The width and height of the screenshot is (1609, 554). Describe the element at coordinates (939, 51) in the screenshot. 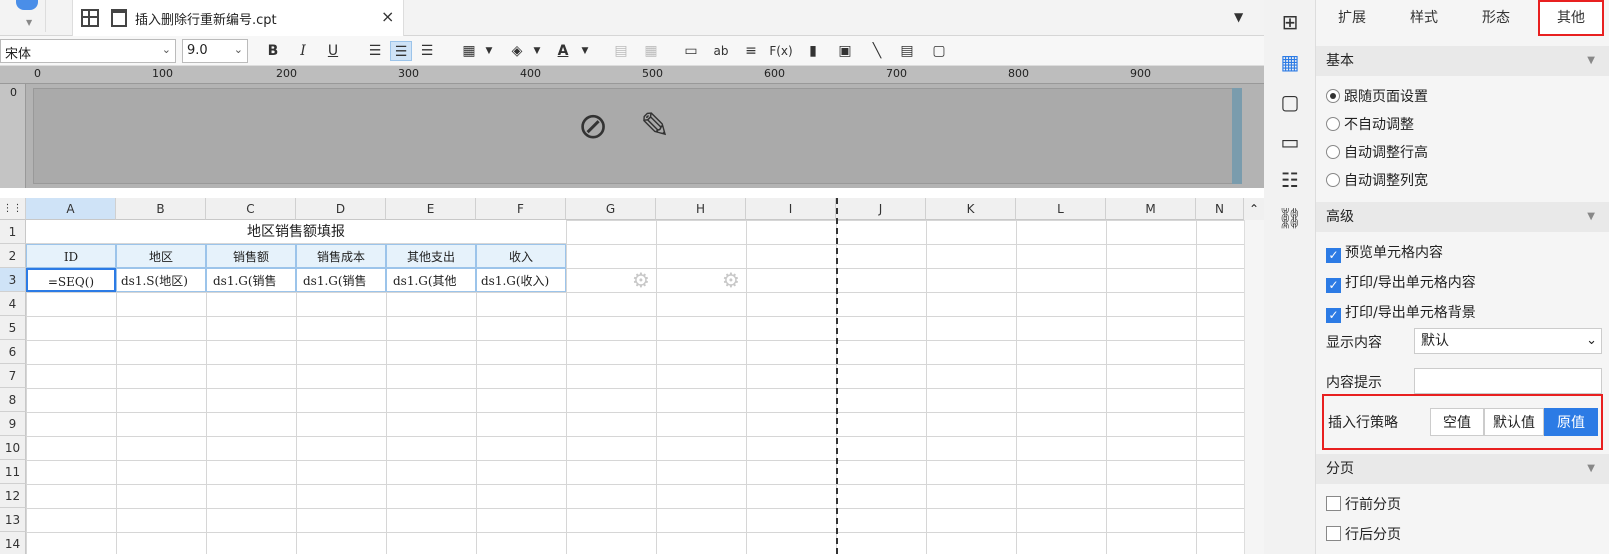

I see `frame-icon: ▢` at that location.